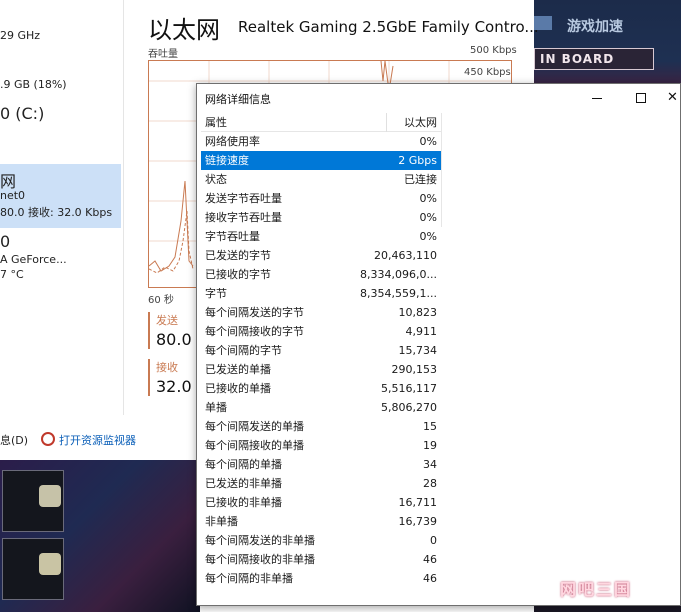 The width and height of the screenshot is (681, 612). What do you see at coordinates (100, 536) in the screenshot?
I see `desktop-background-left` at bounding box center [100, 536].